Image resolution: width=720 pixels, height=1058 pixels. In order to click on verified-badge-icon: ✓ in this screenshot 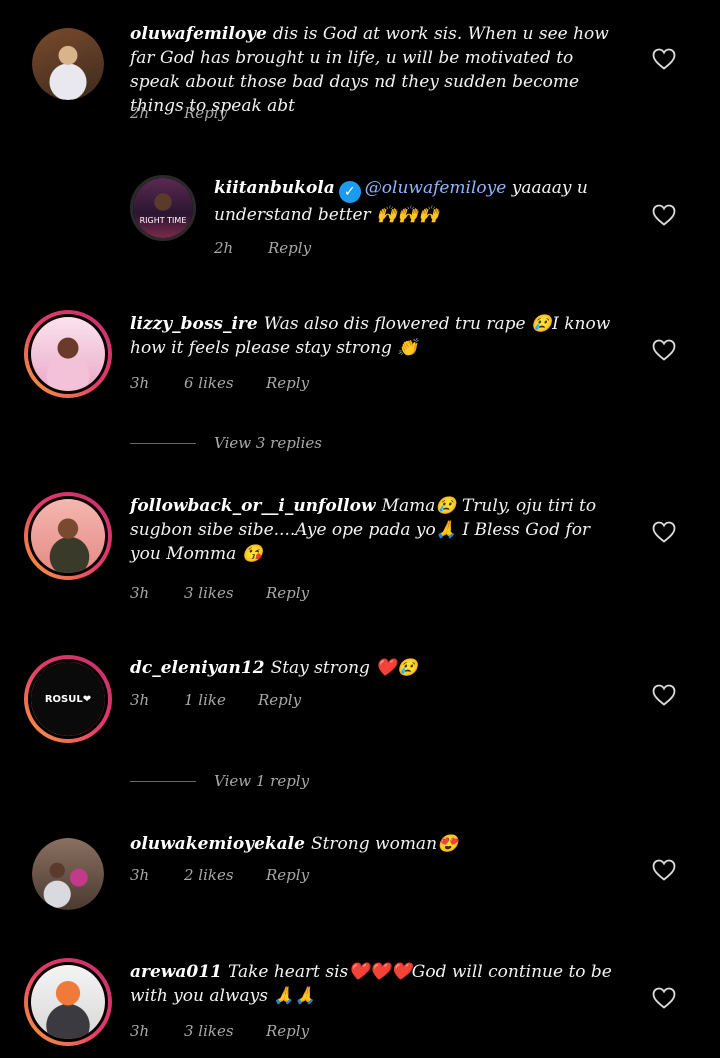, I will do `click(349, 192)`.